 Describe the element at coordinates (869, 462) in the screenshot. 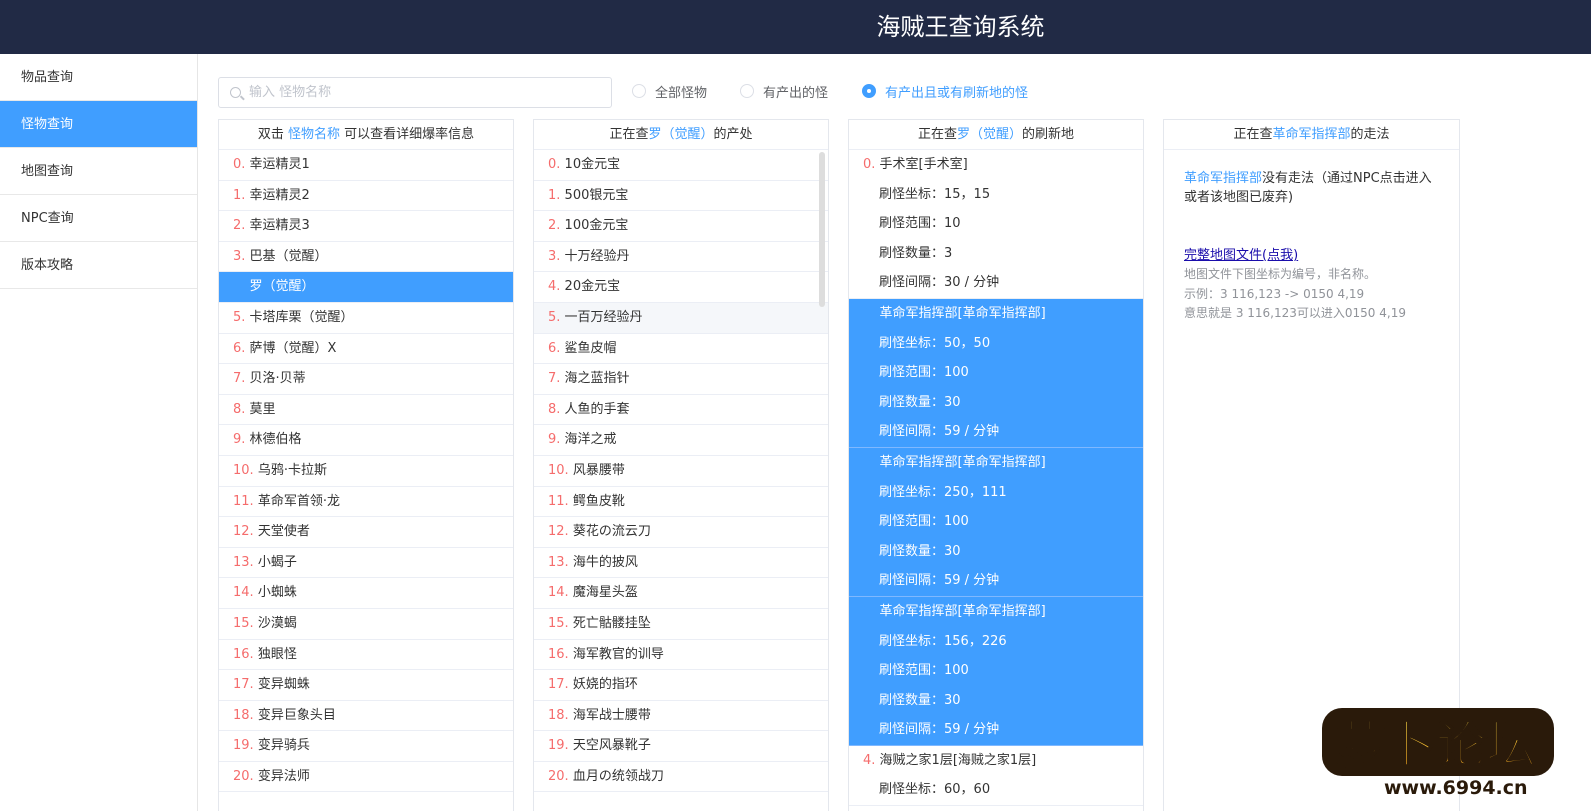

I see `item-index: 2.` at that location.